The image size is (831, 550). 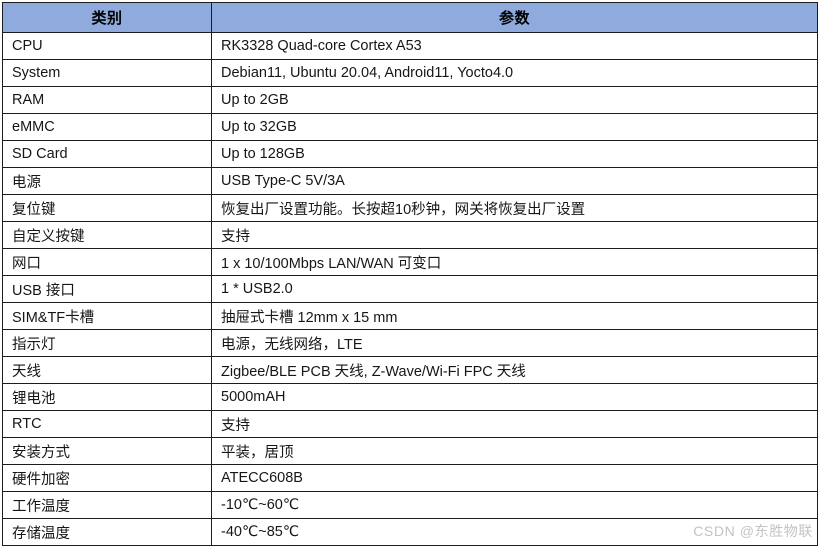 I want to click on table-row: SIM&TF卡槽 抽屉式卡槽 12mm x 15 mm, so click(x=410, y=316).